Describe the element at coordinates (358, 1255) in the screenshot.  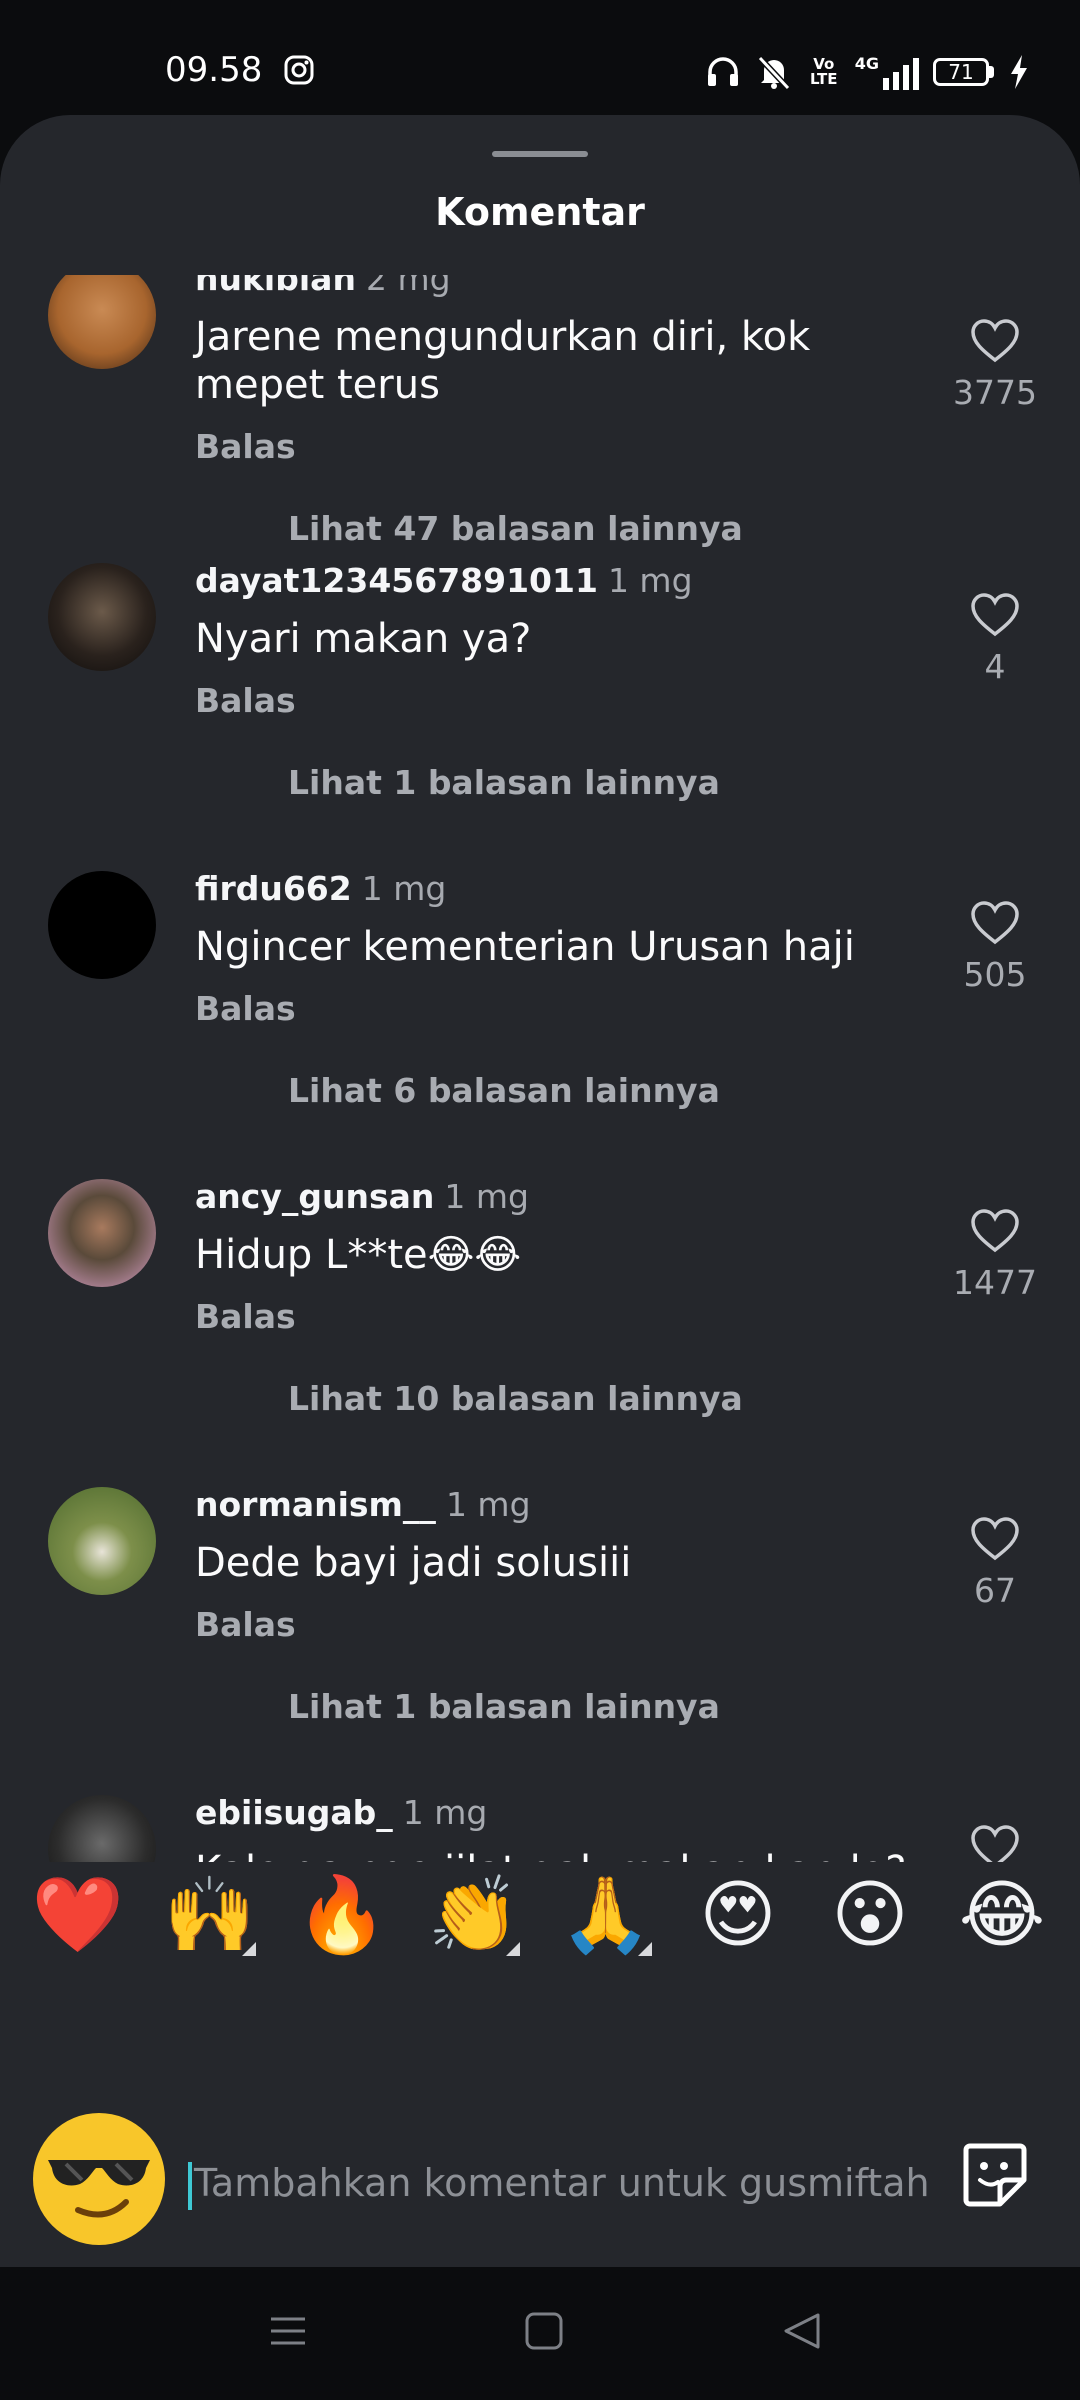
I see `comment-text: Hidup L**te😂😂` at that location.